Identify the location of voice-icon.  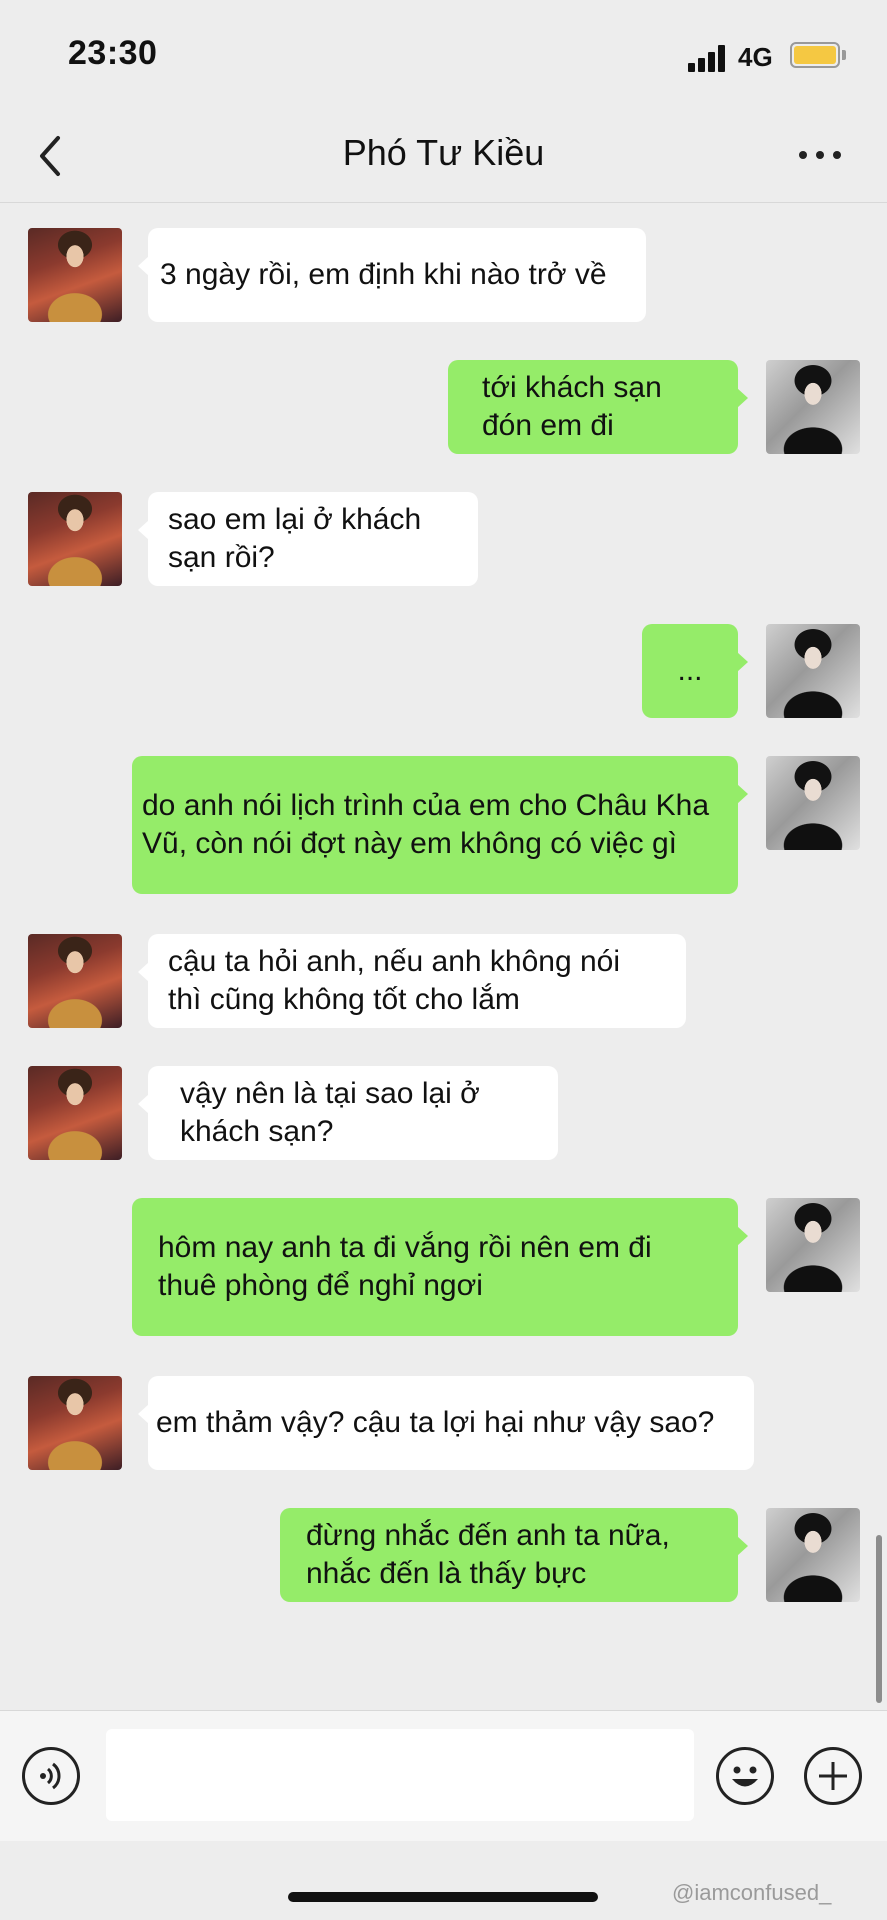
(51, 1776).